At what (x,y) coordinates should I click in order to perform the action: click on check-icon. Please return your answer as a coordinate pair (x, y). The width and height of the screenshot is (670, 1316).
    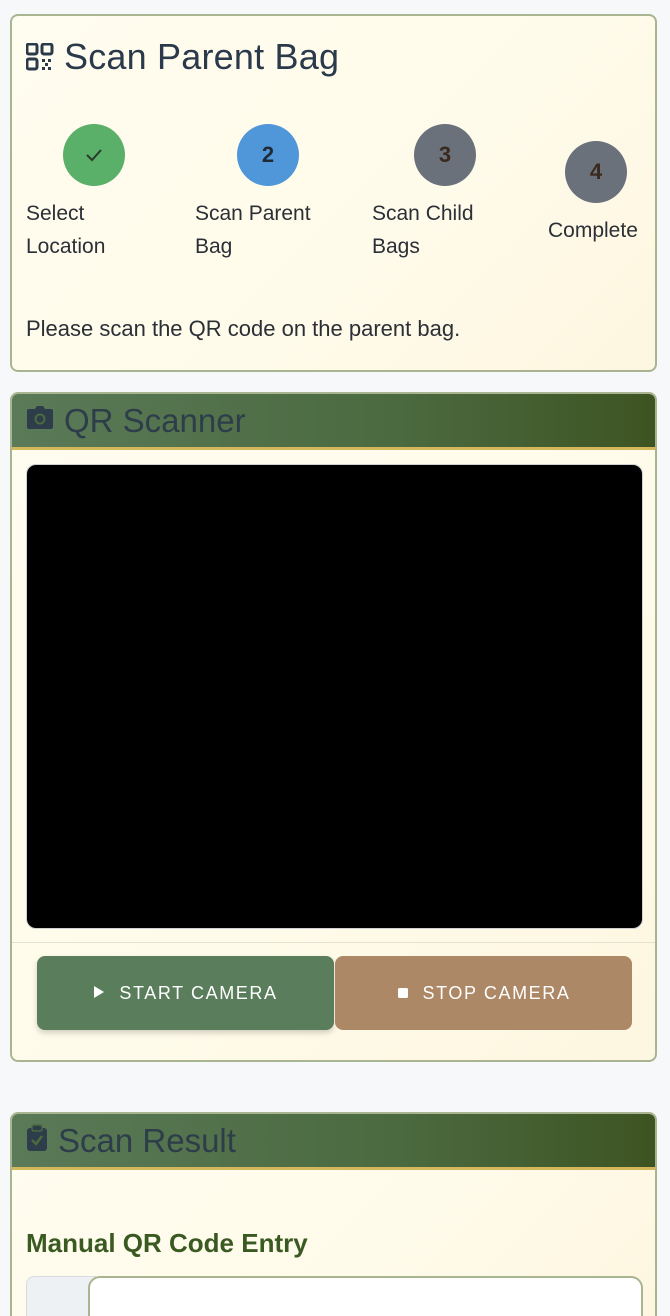
    Looking at the image, I should click on (94, 155).